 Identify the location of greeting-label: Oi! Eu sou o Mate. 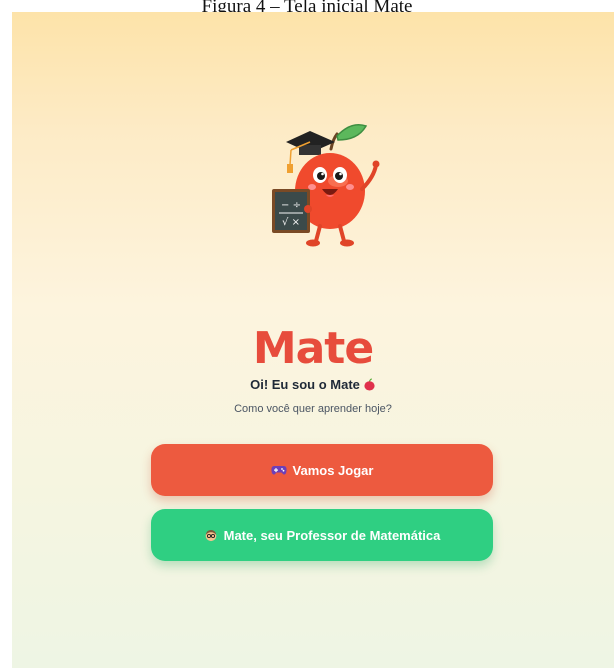
(305, 384).